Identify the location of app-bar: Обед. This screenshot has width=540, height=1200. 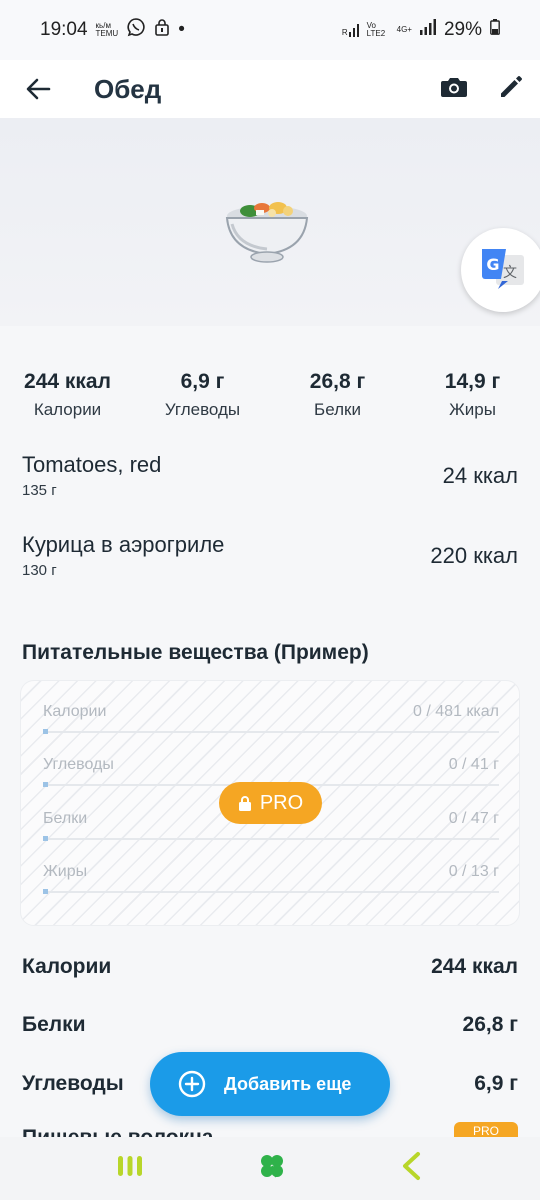
(270, 89).